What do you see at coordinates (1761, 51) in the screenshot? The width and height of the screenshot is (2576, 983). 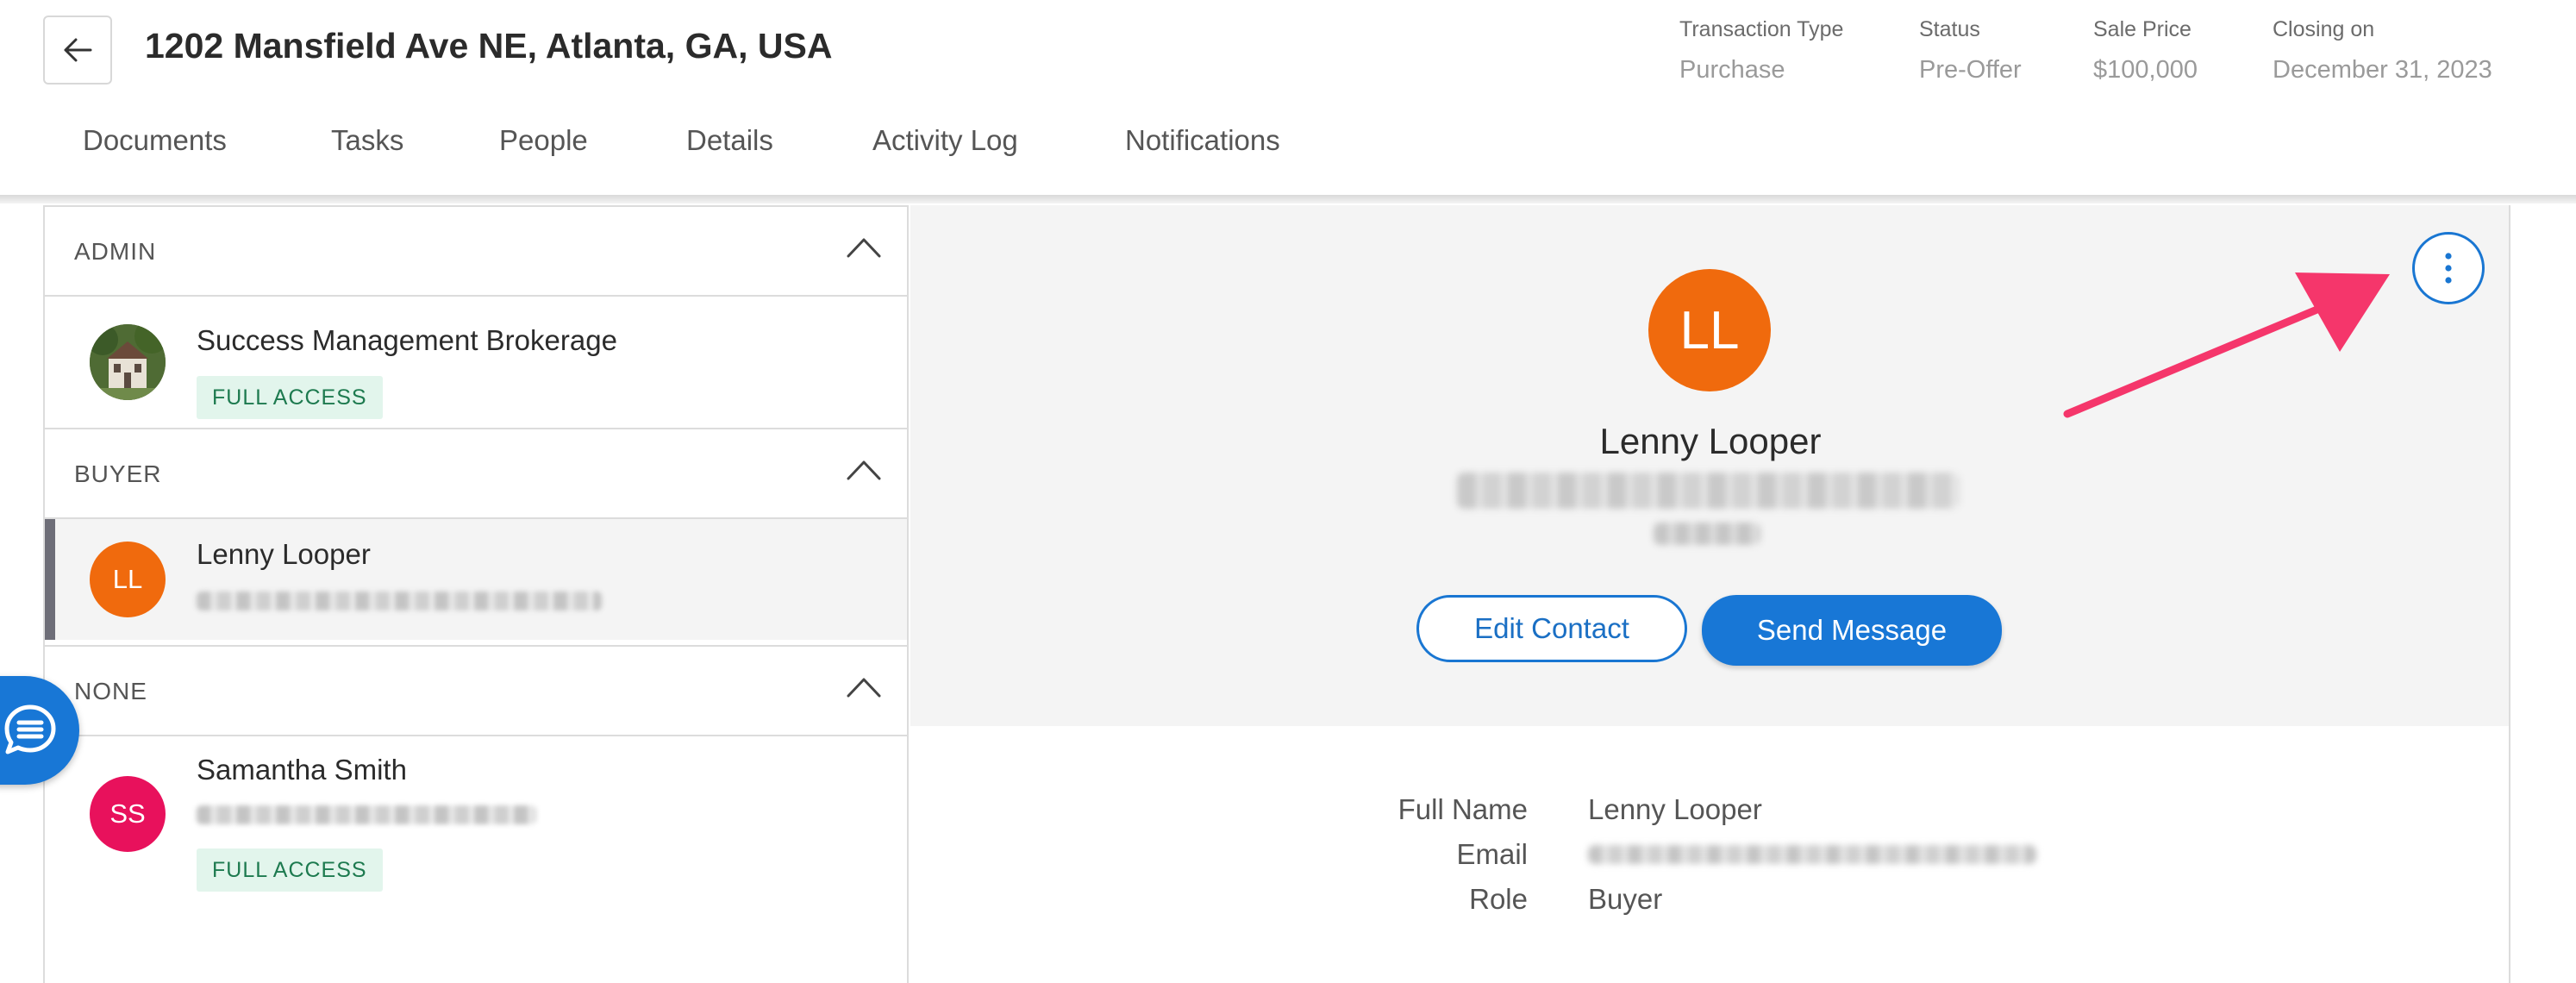 I see `meta-transaction-type: Transaction Type Purchase` at bounding box center [1761, 51].